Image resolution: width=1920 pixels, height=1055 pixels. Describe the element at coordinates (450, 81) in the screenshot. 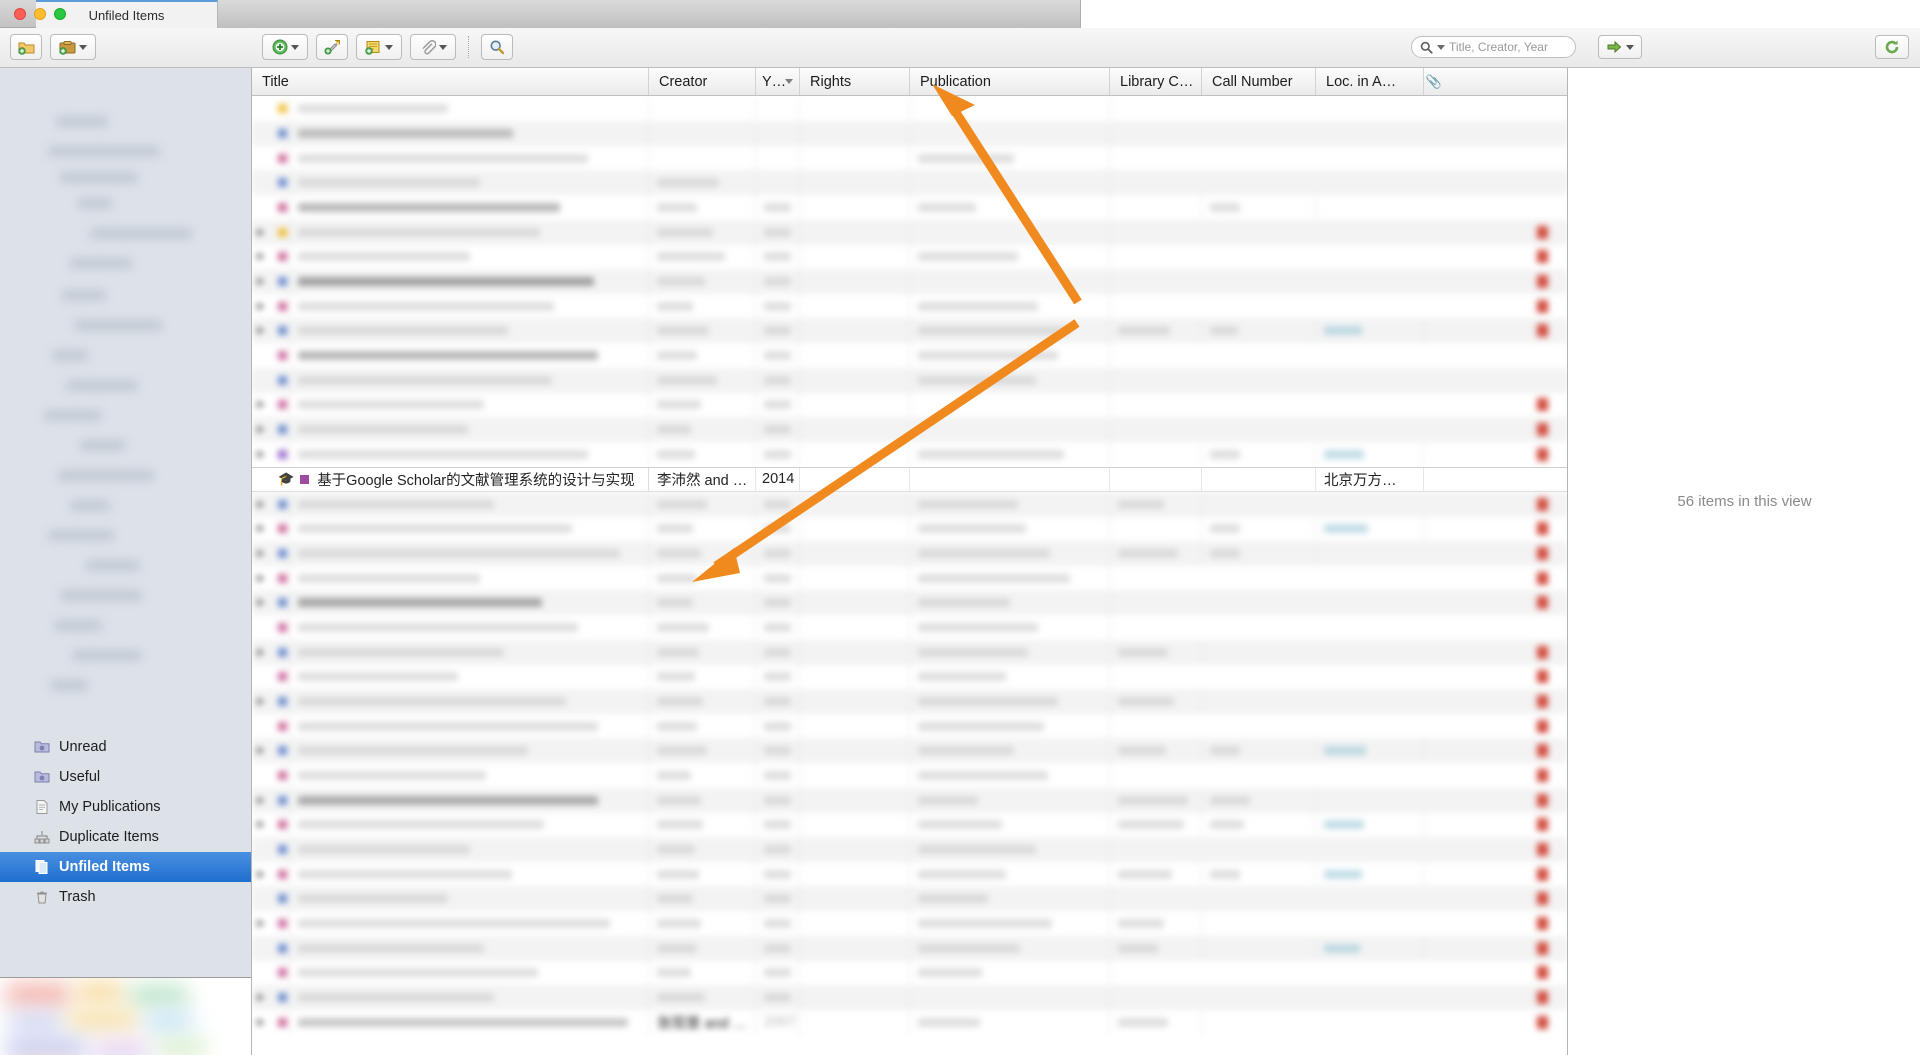

I see `column-header-title: Title` at that location.